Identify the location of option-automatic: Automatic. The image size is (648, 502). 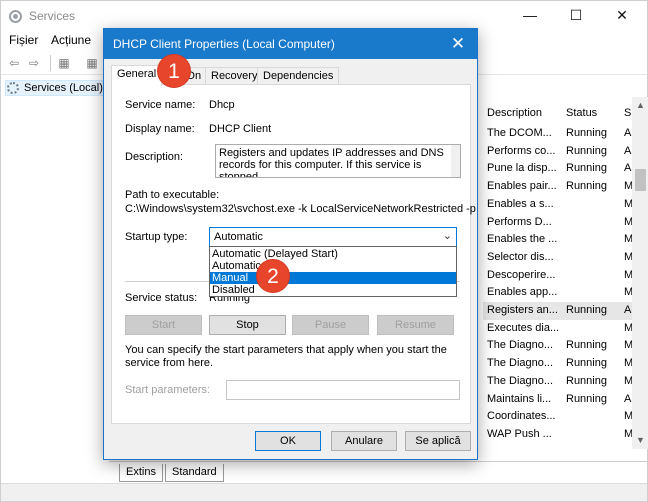
(333, 266).